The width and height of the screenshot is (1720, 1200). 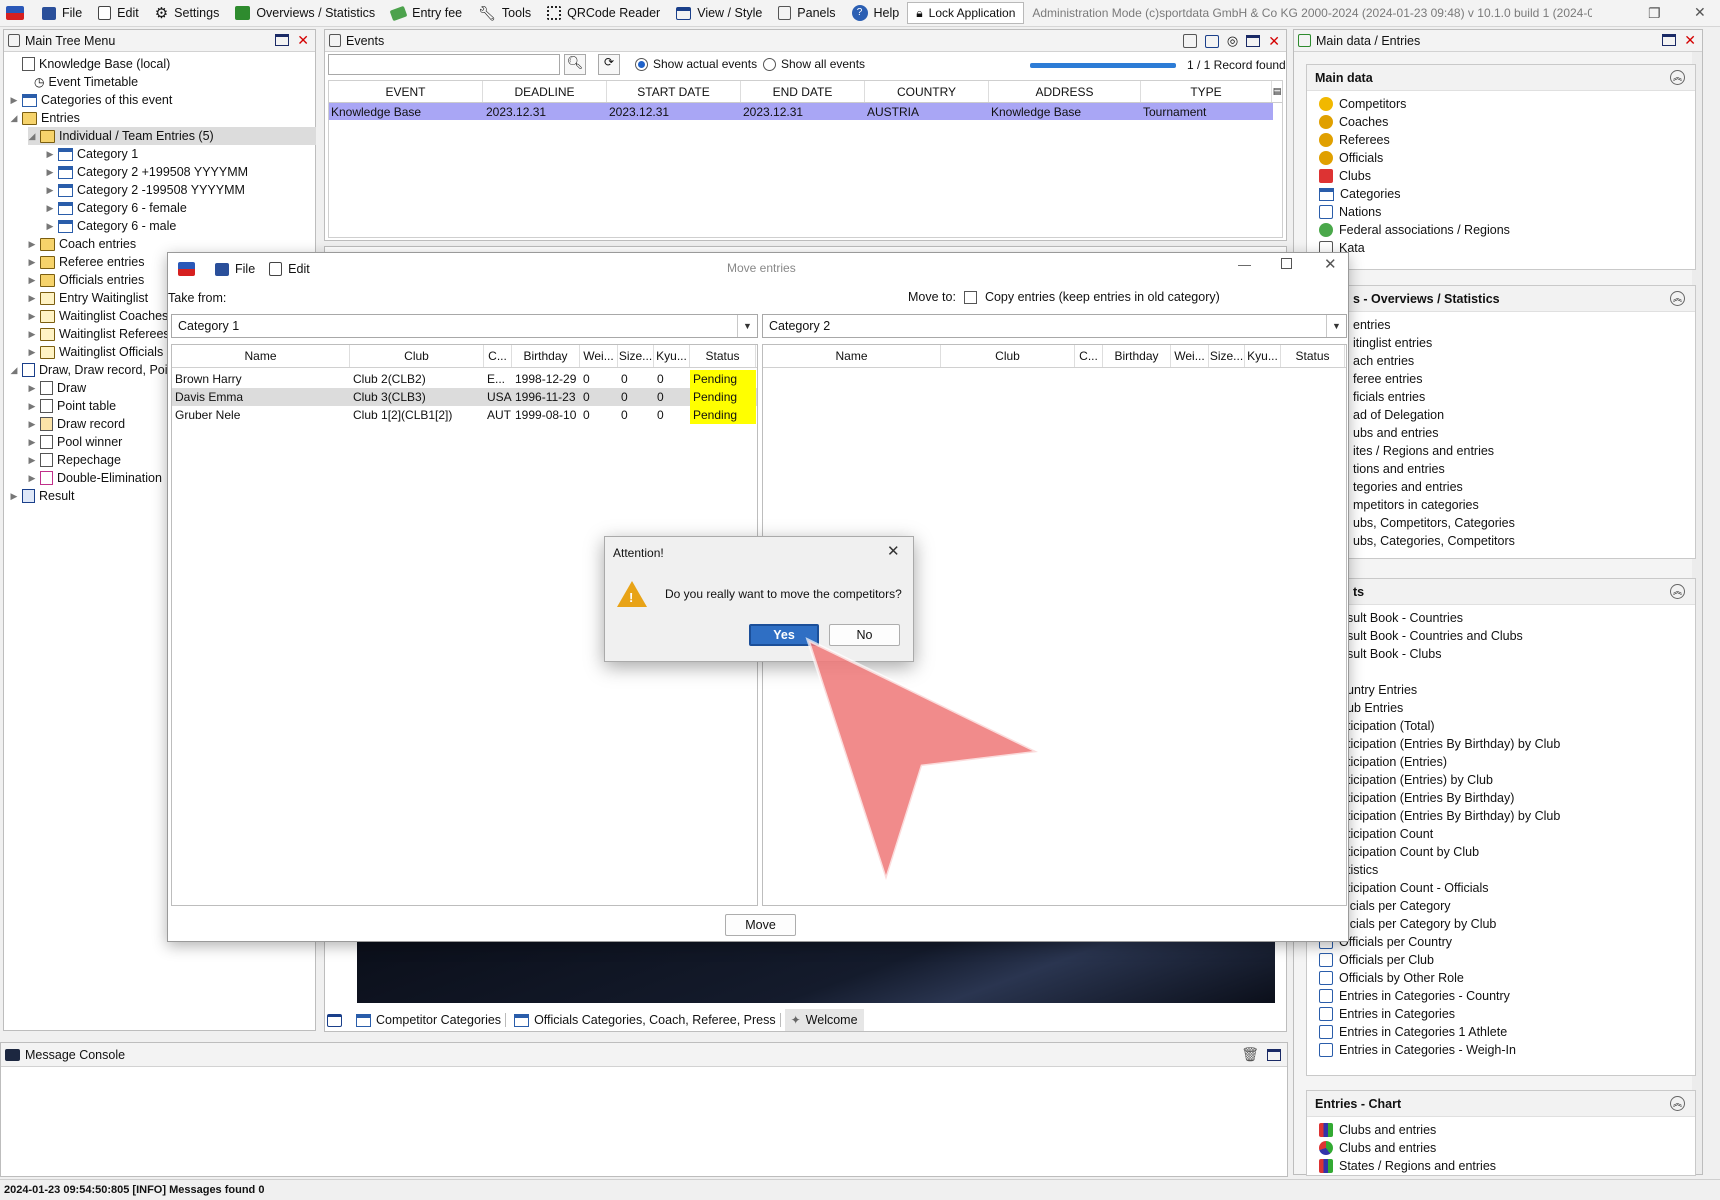 I want to click on pointer-arrow-icon, so click(x=924, y=761).